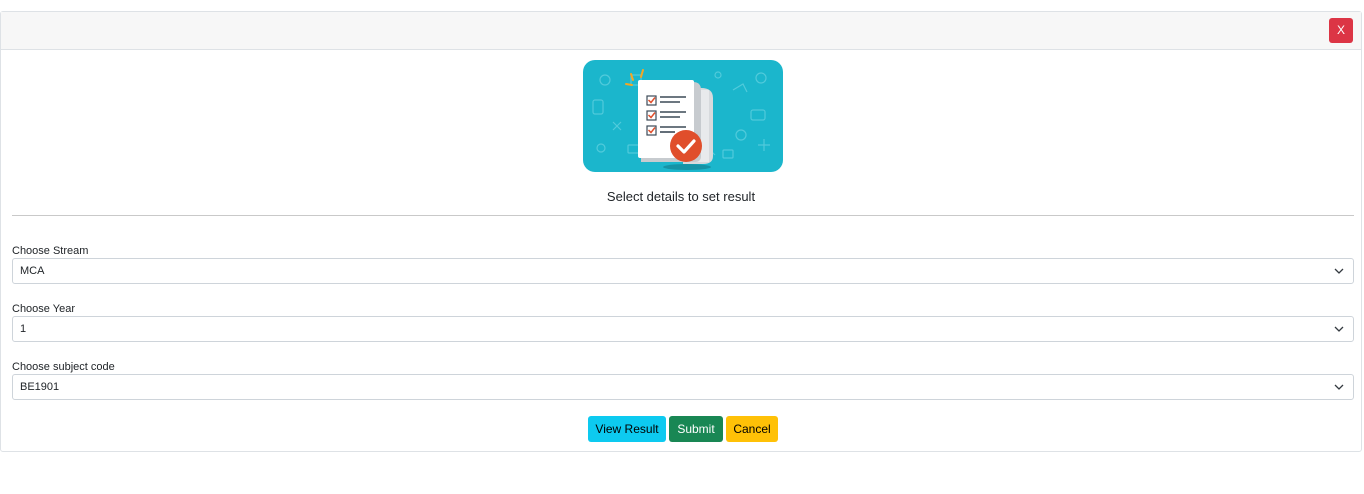 The width and height of the screenshot is (1364, 494). What do you see at coordinates (681, 31) in the screenshot?
I see `dialog-header: X` at bounding box center [681, 31].